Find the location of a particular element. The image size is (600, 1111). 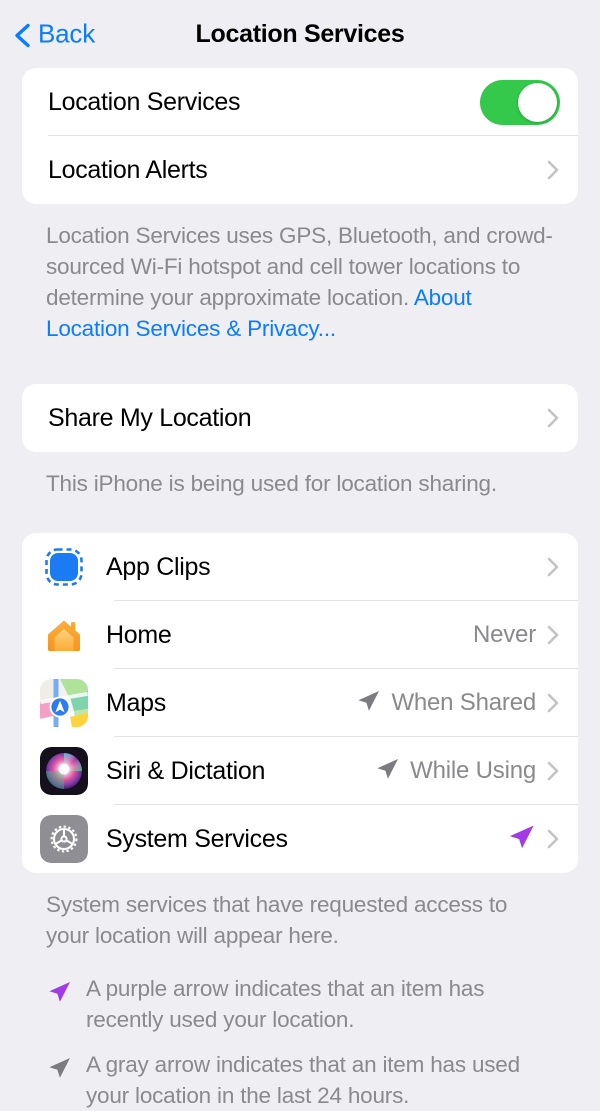

row-share-my-location: Share My Location is located at coordinates (300, 418).